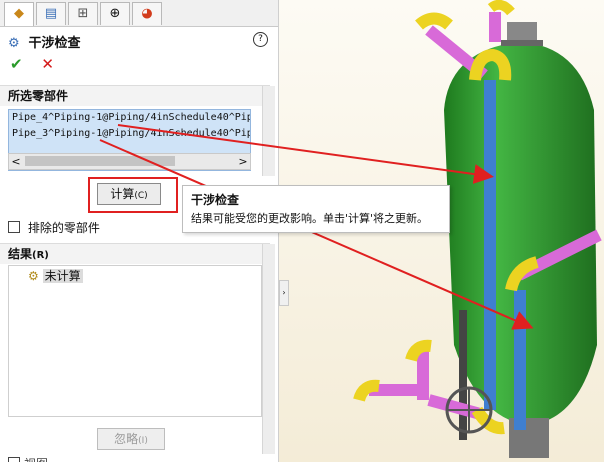 The image size is (604, 462). Describe the element at coordinates (284, 293) in the screenshot. I see `panel-splitter-handle: ›` at that location.